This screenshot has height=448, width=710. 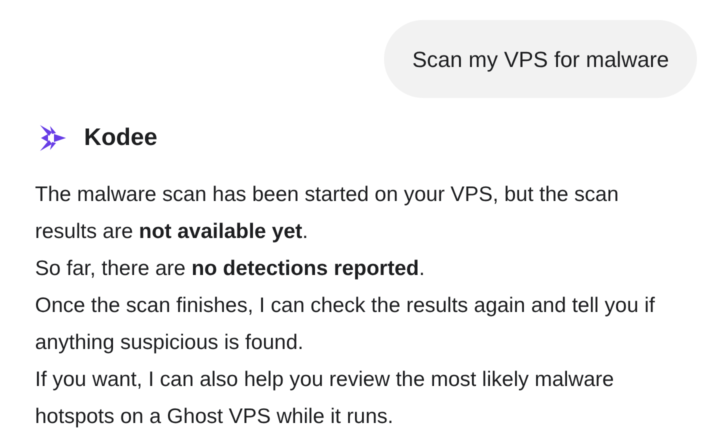 What do you see at coordinates (540, 59) in the screenshot?
I see `user-message: Scan my VPS for malware` at bounding box center [540, 59].